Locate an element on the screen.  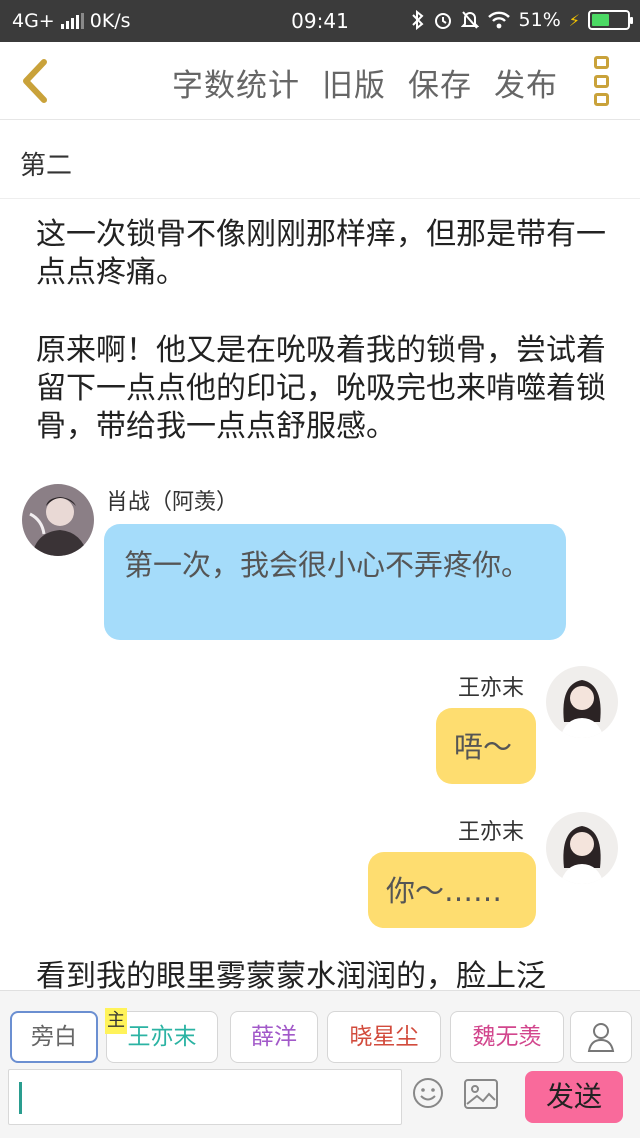
role-narration: 旁白 is located at coordinates (54, 1037).